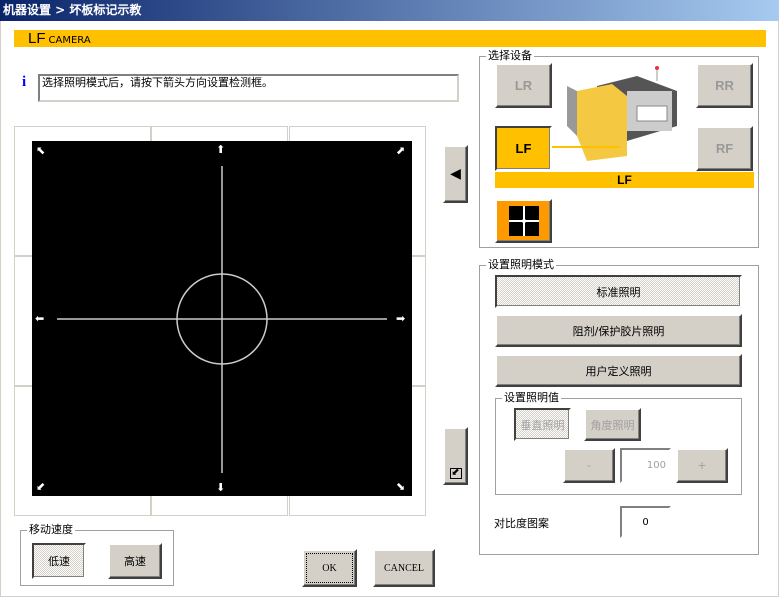 This screenshot has width=779, height=597. What do you see at coordinates (400, 150) in the screenshot?
I see `arrow-up-right-icon: ⬈` at bounding box center [400, 150].